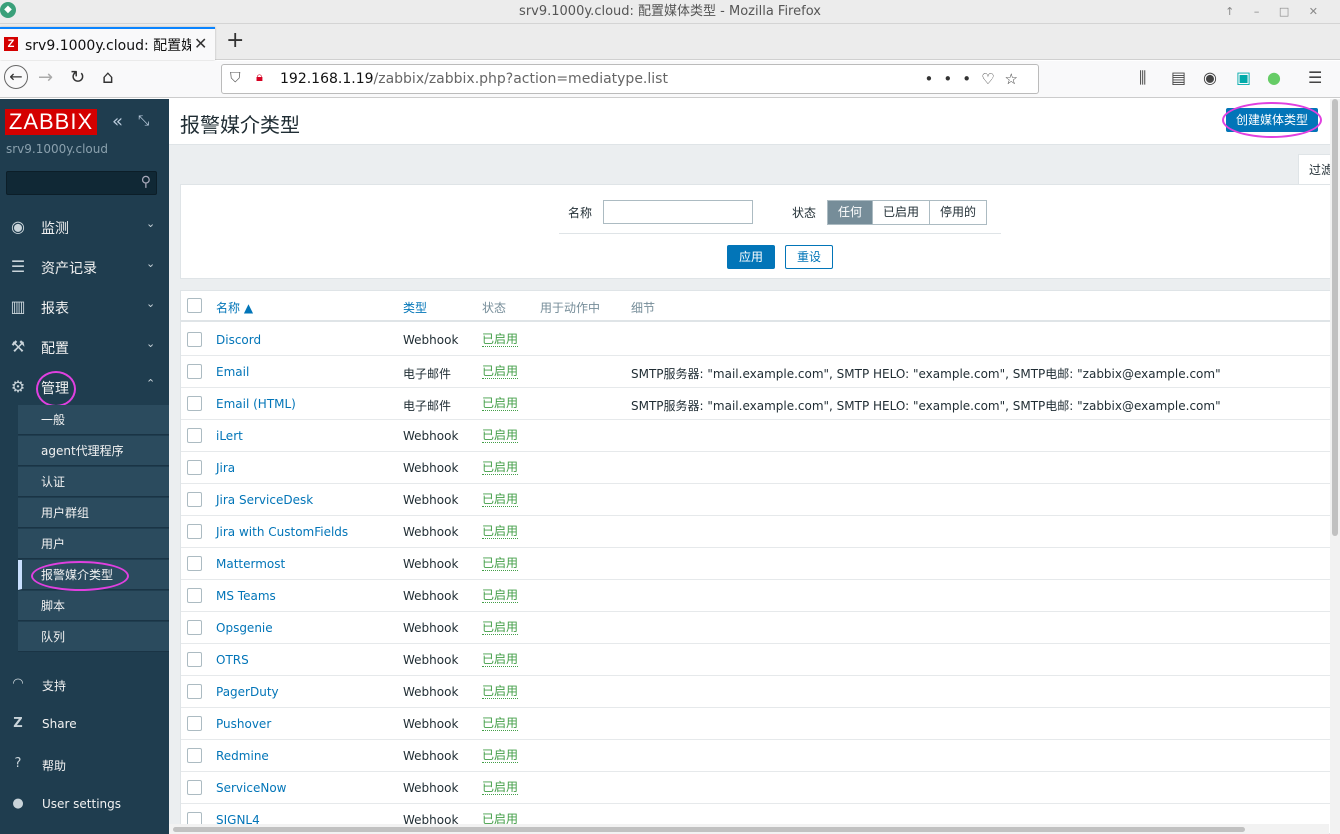  I want to click on vertical-scrollbar, so click(1335, 466).